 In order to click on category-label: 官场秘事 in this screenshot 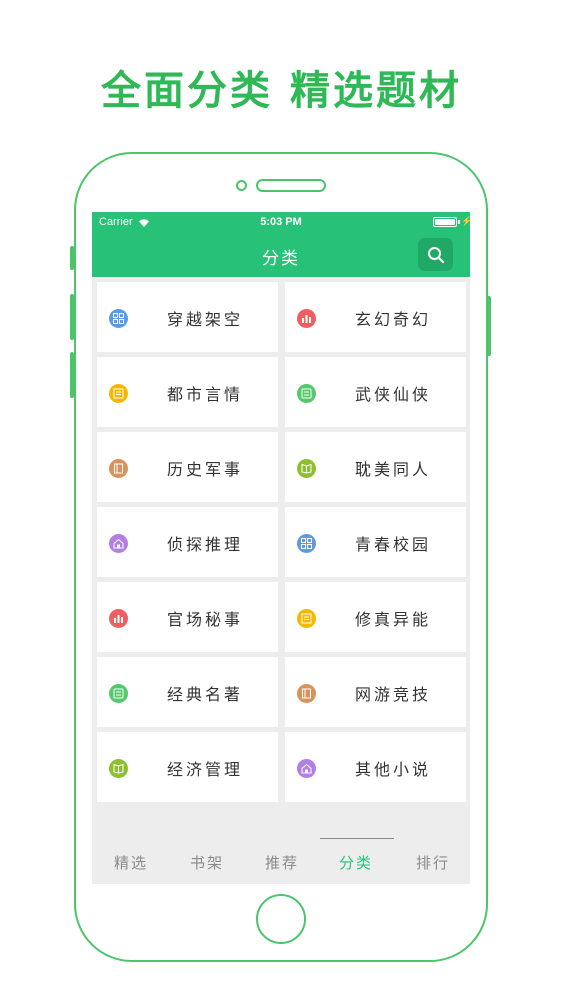, I will do `click(205, 619)`.